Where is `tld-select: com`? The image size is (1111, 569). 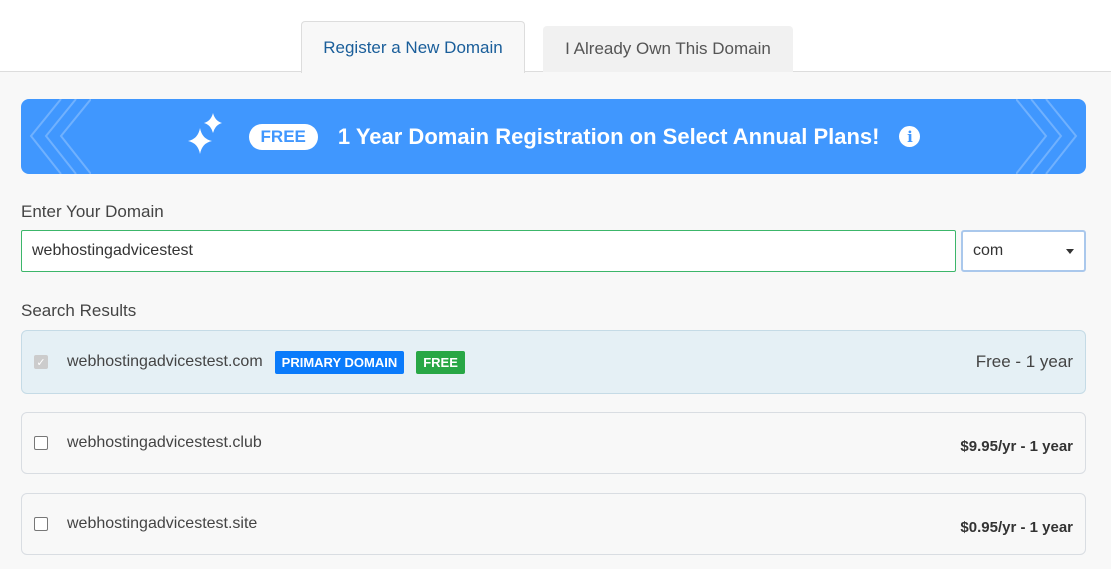 tld-select: com is located at coordinates (1023, 251).